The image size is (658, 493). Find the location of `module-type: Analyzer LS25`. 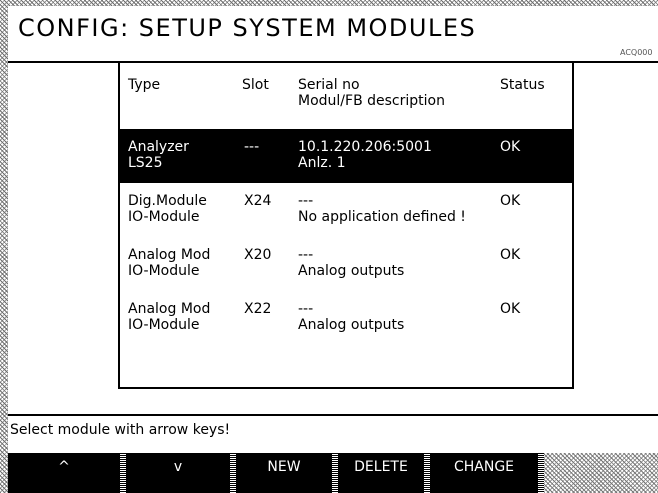

module-type: Analyzer LS25 is located at coordinates (158, 155).